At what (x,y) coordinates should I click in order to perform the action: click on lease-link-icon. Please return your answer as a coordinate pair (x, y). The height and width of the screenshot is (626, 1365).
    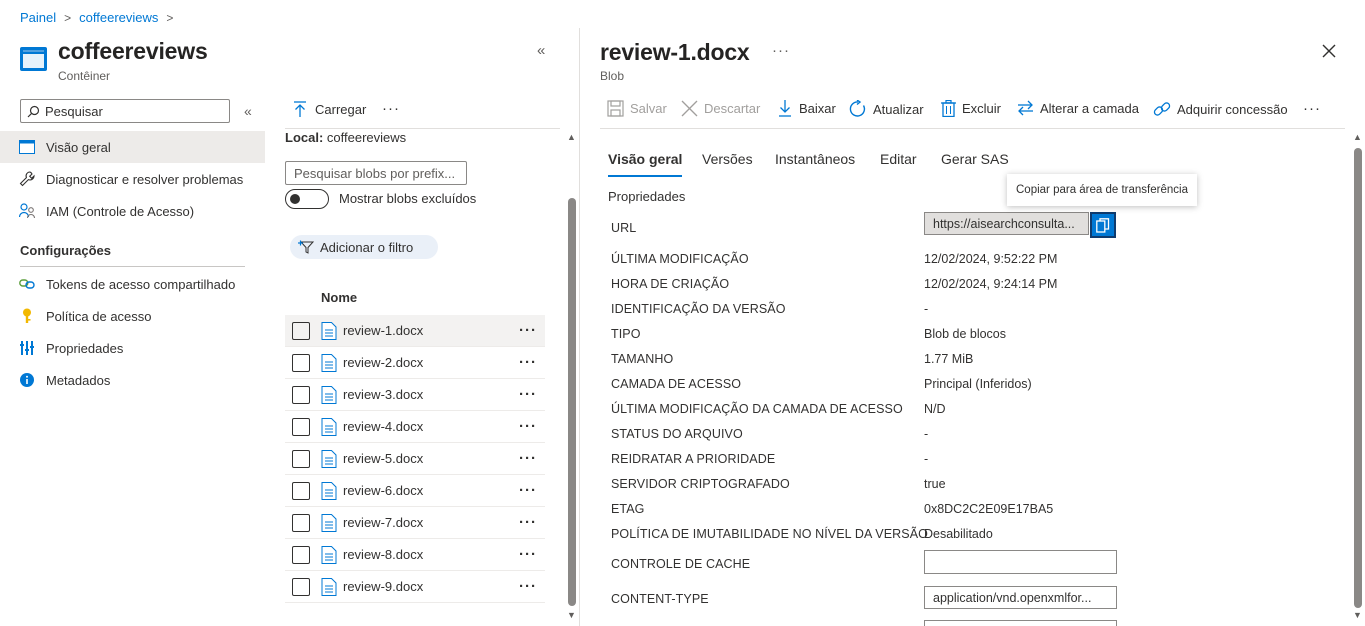
    Looking at the image, I should click on (1162, 109).